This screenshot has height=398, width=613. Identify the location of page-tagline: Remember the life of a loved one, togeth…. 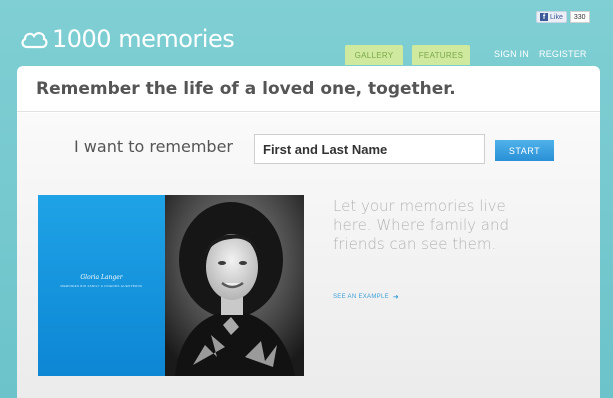
(246, 88).